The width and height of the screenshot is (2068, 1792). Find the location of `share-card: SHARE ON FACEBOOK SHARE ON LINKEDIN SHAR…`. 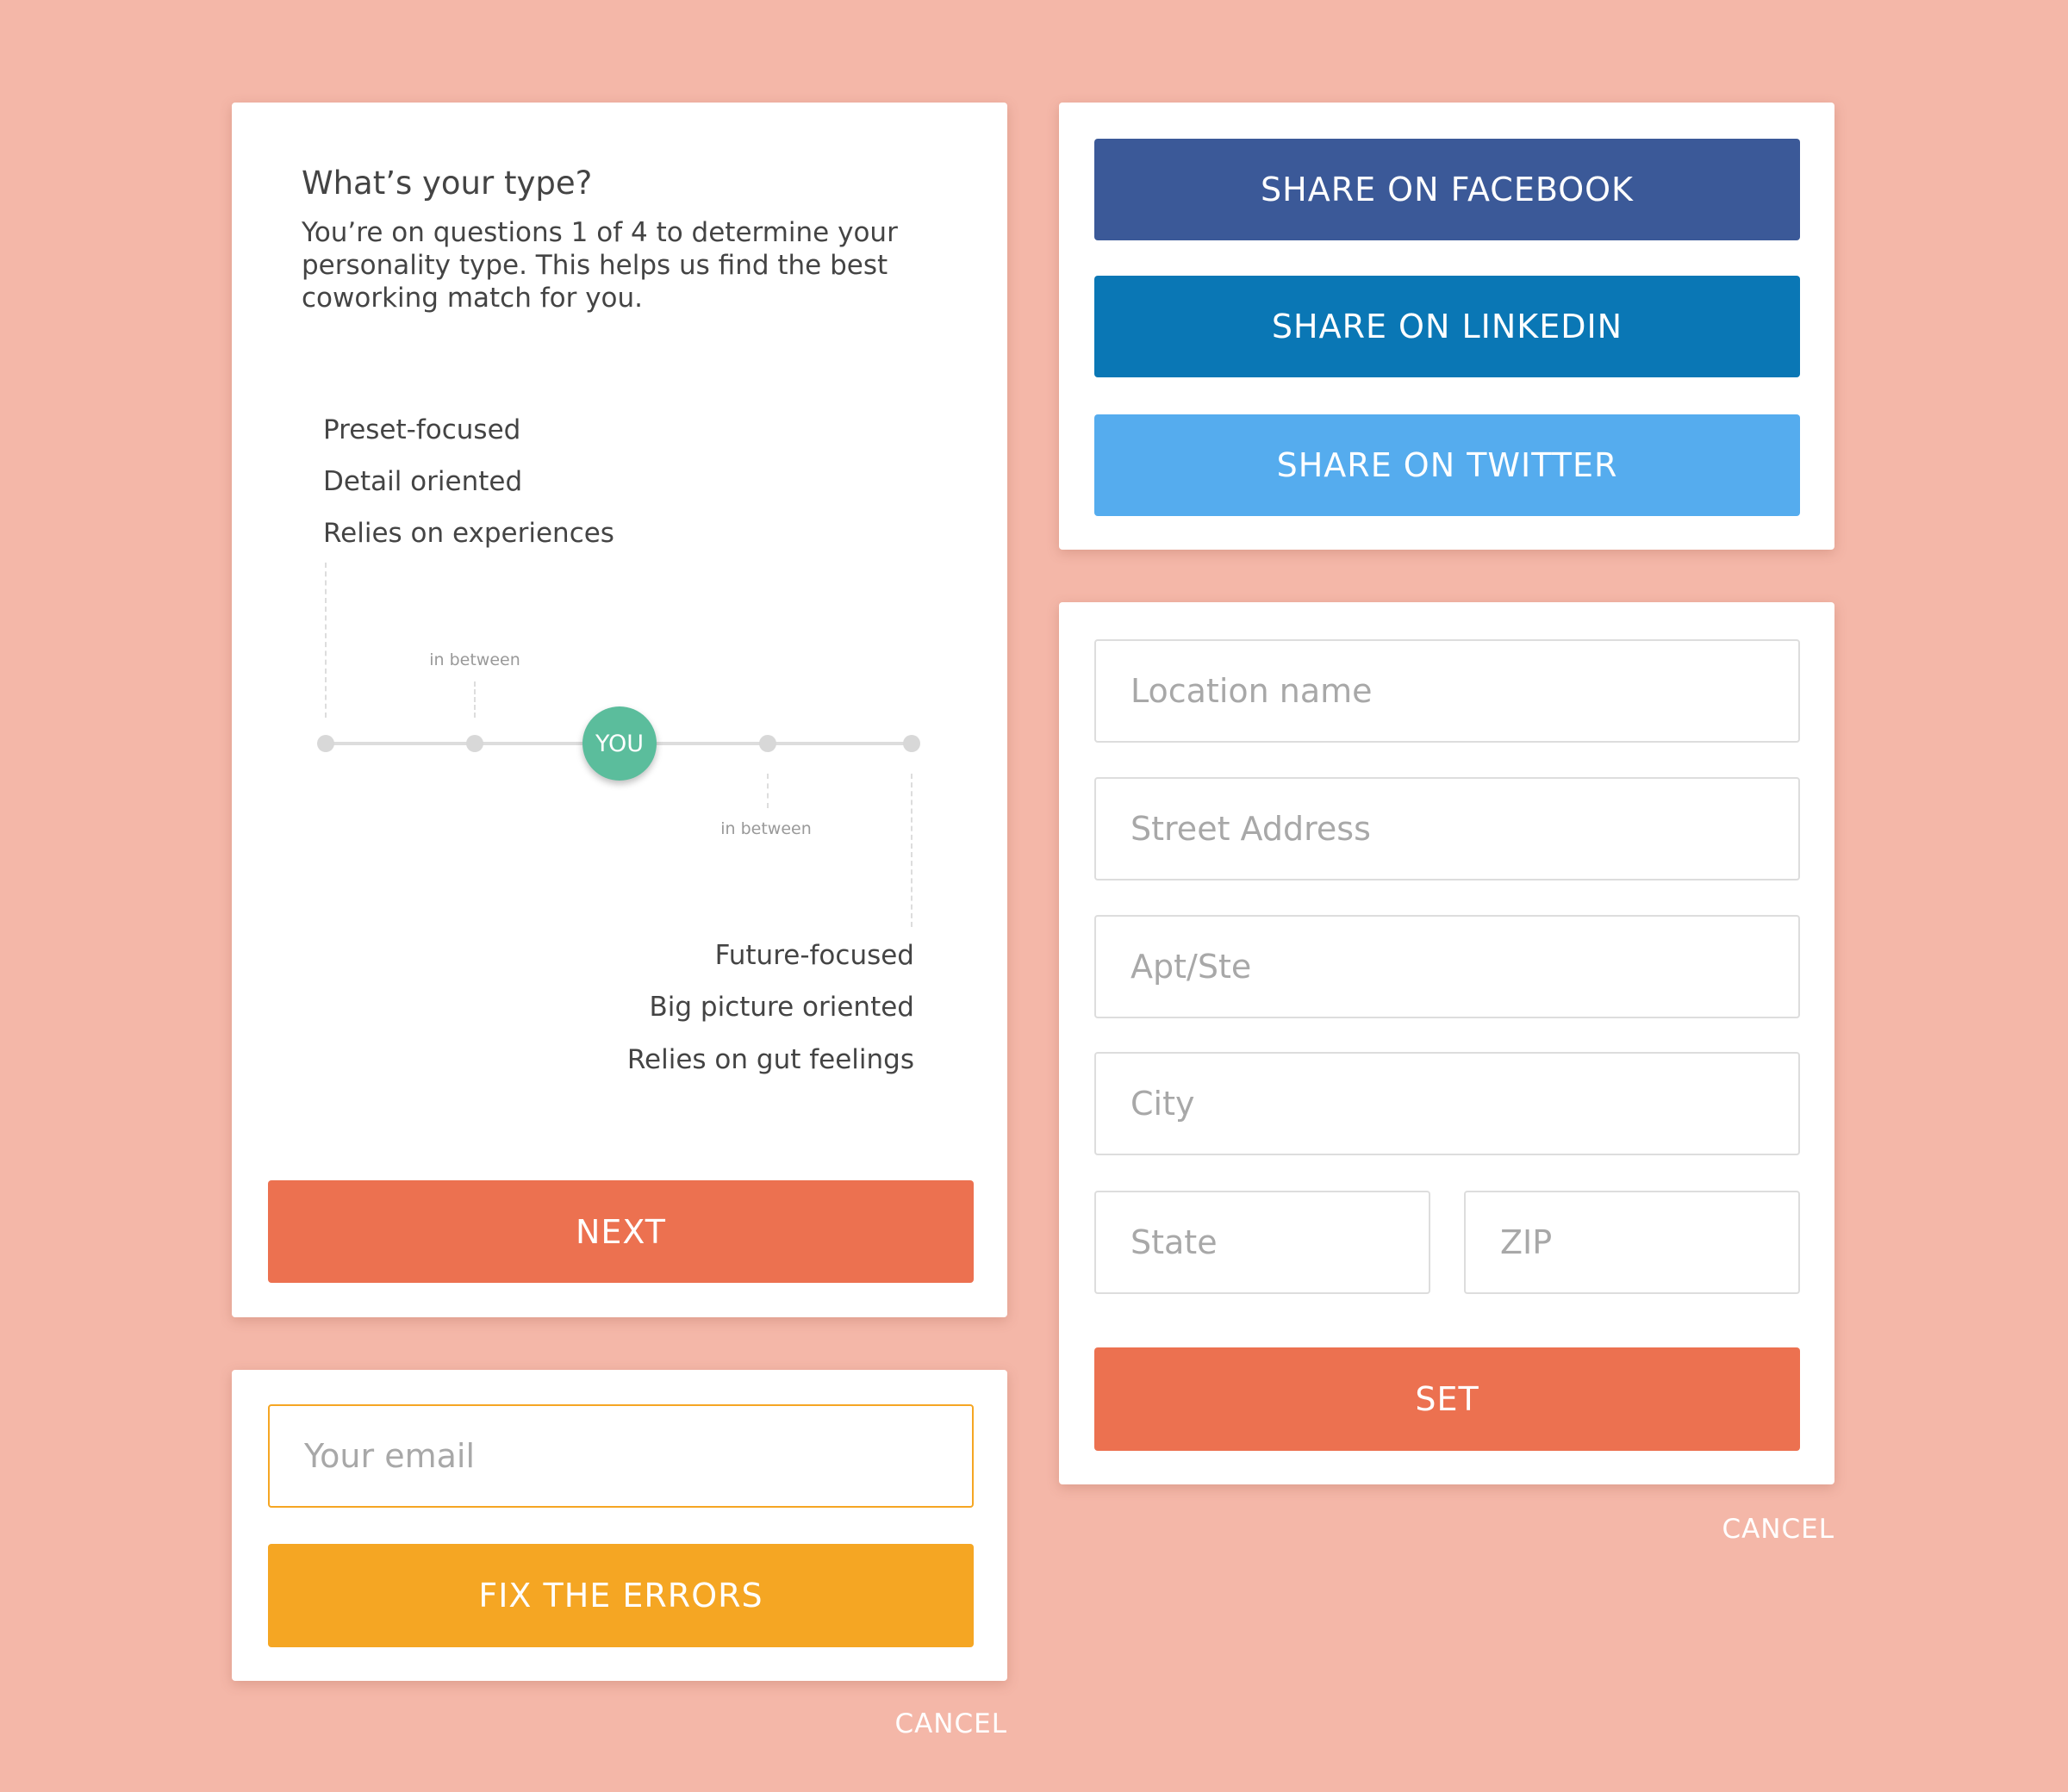

share-card: SHARE ON FACEBOOK SHARE ON LINKEDIN SHAR… is located at coordinates (1446, 327).